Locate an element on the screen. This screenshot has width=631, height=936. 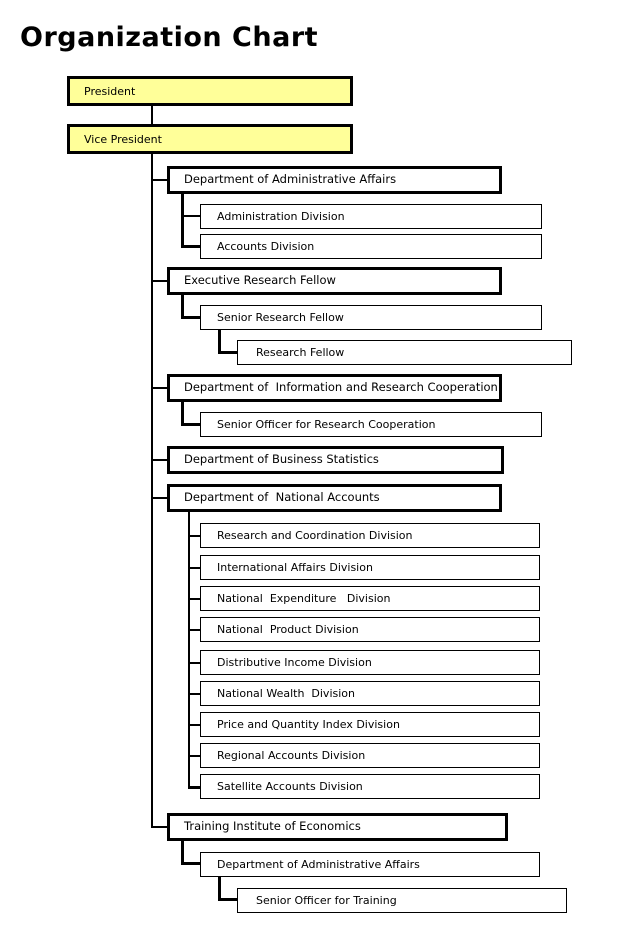
connector-senior-fellow-to-research-fellow is located at coordinates (228, 352).